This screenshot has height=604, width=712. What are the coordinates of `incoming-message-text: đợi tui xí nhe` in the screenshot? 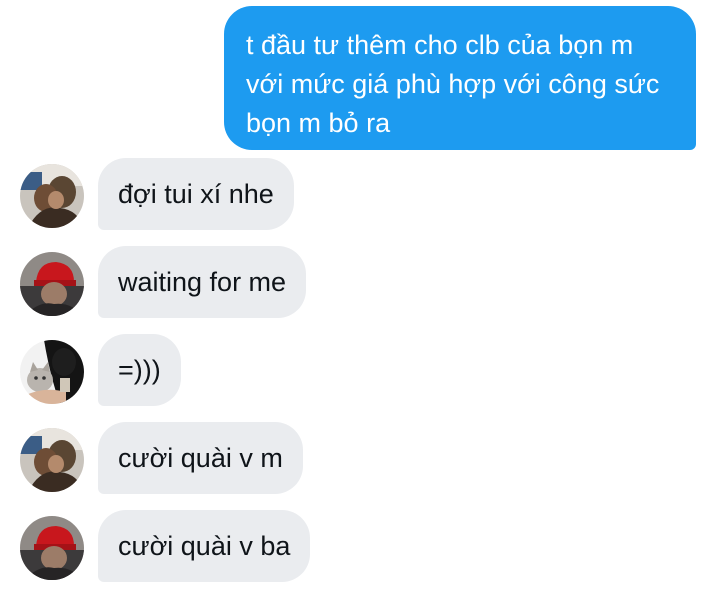 It's located at (196, 194).